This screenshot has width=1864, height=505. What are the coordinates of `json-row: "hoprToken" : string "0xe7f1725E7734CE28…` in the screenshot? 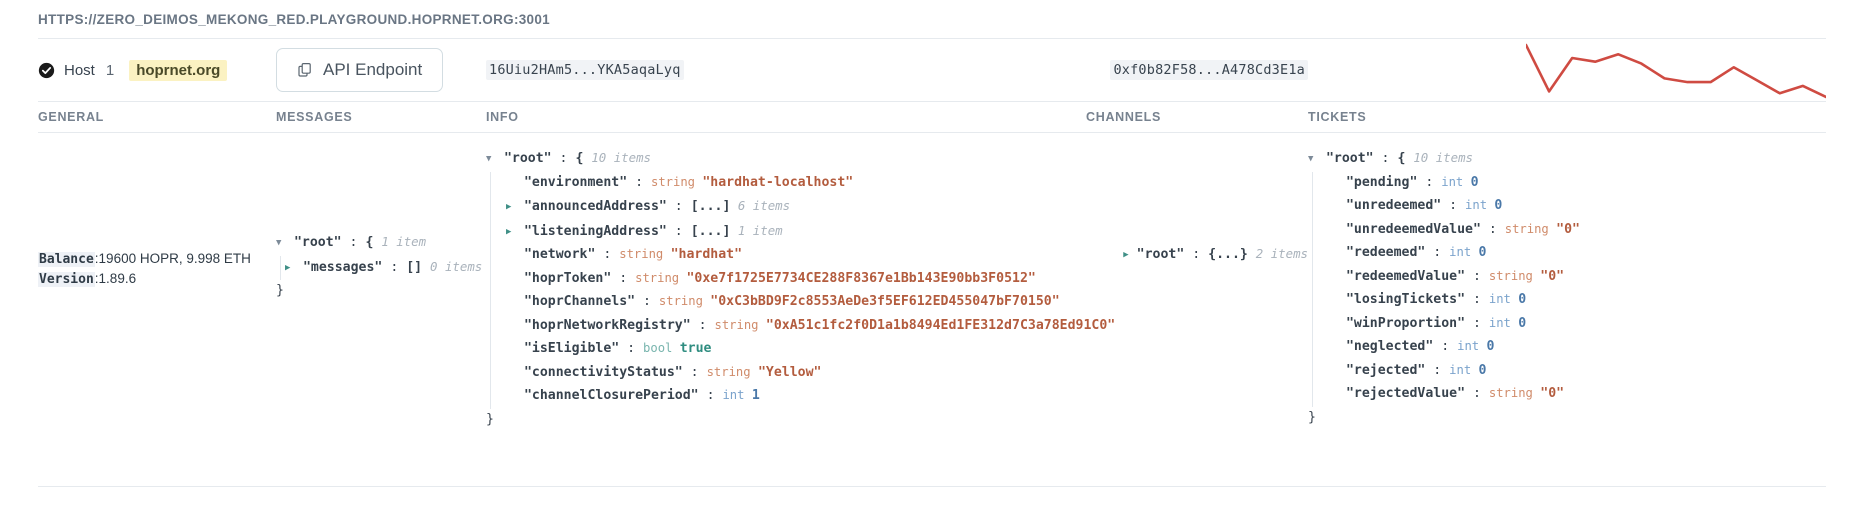 It's located at (796, 280).